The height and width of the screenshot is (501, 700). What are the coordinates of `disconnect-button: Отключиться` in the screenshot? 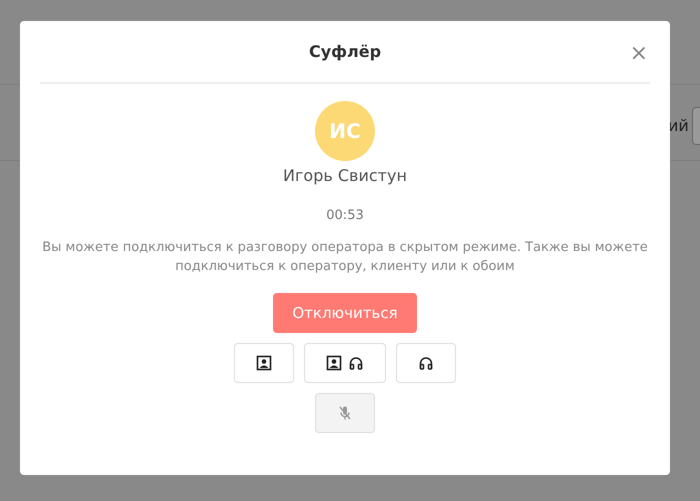 It's located at (345, 313).